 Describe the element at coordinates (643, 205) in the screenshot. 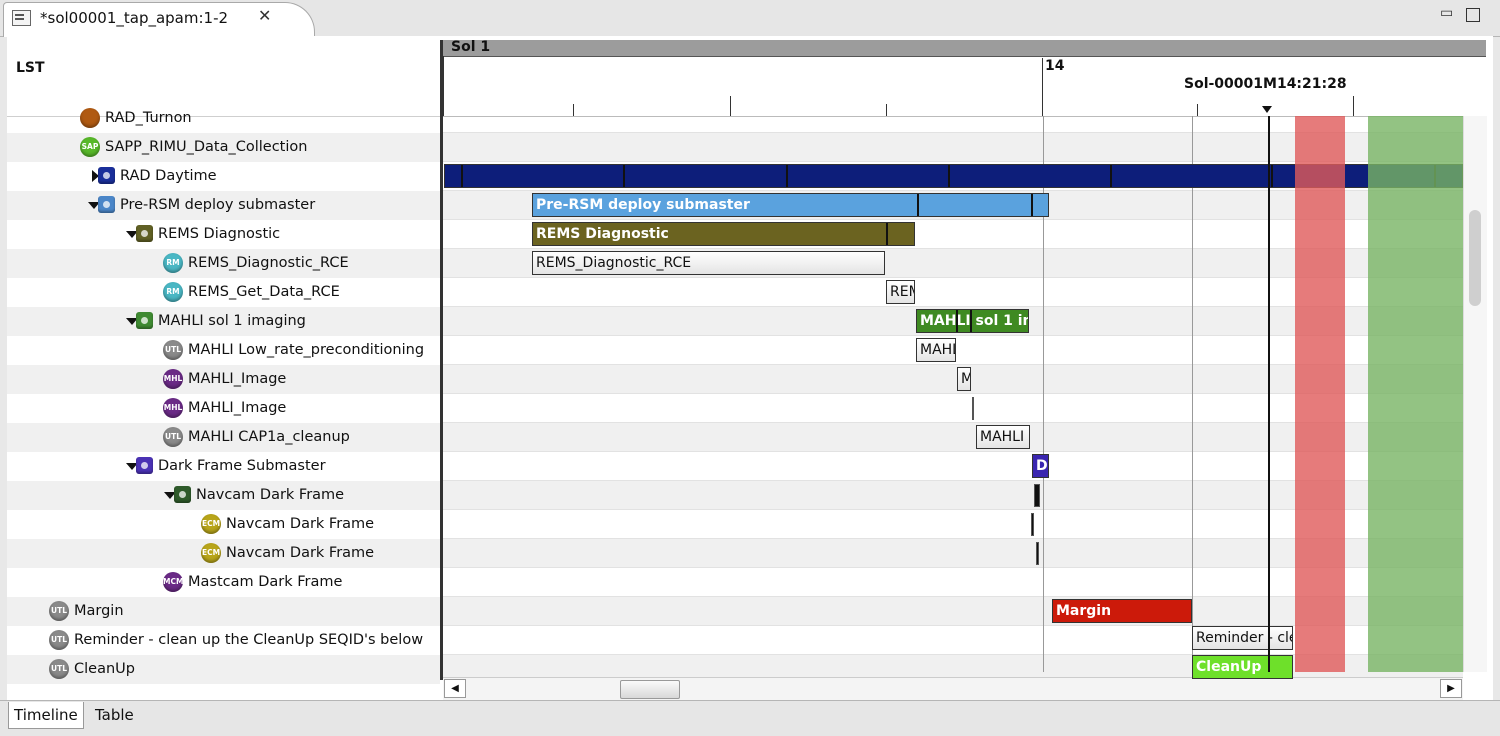

I see `activity-bar-label: Pre-RSM deploy submaster` at that location.